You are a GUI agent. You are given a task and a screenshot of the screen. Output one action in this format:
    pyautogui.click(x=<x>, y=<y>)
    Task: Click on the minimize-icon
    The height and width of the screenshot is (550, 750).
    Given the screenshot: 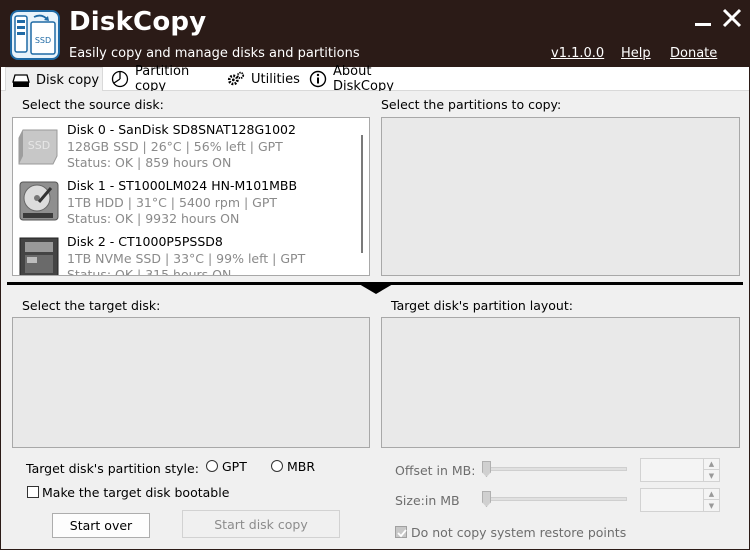 What is the action you would take?
    pyautogui.click(x=703, y=24)
    